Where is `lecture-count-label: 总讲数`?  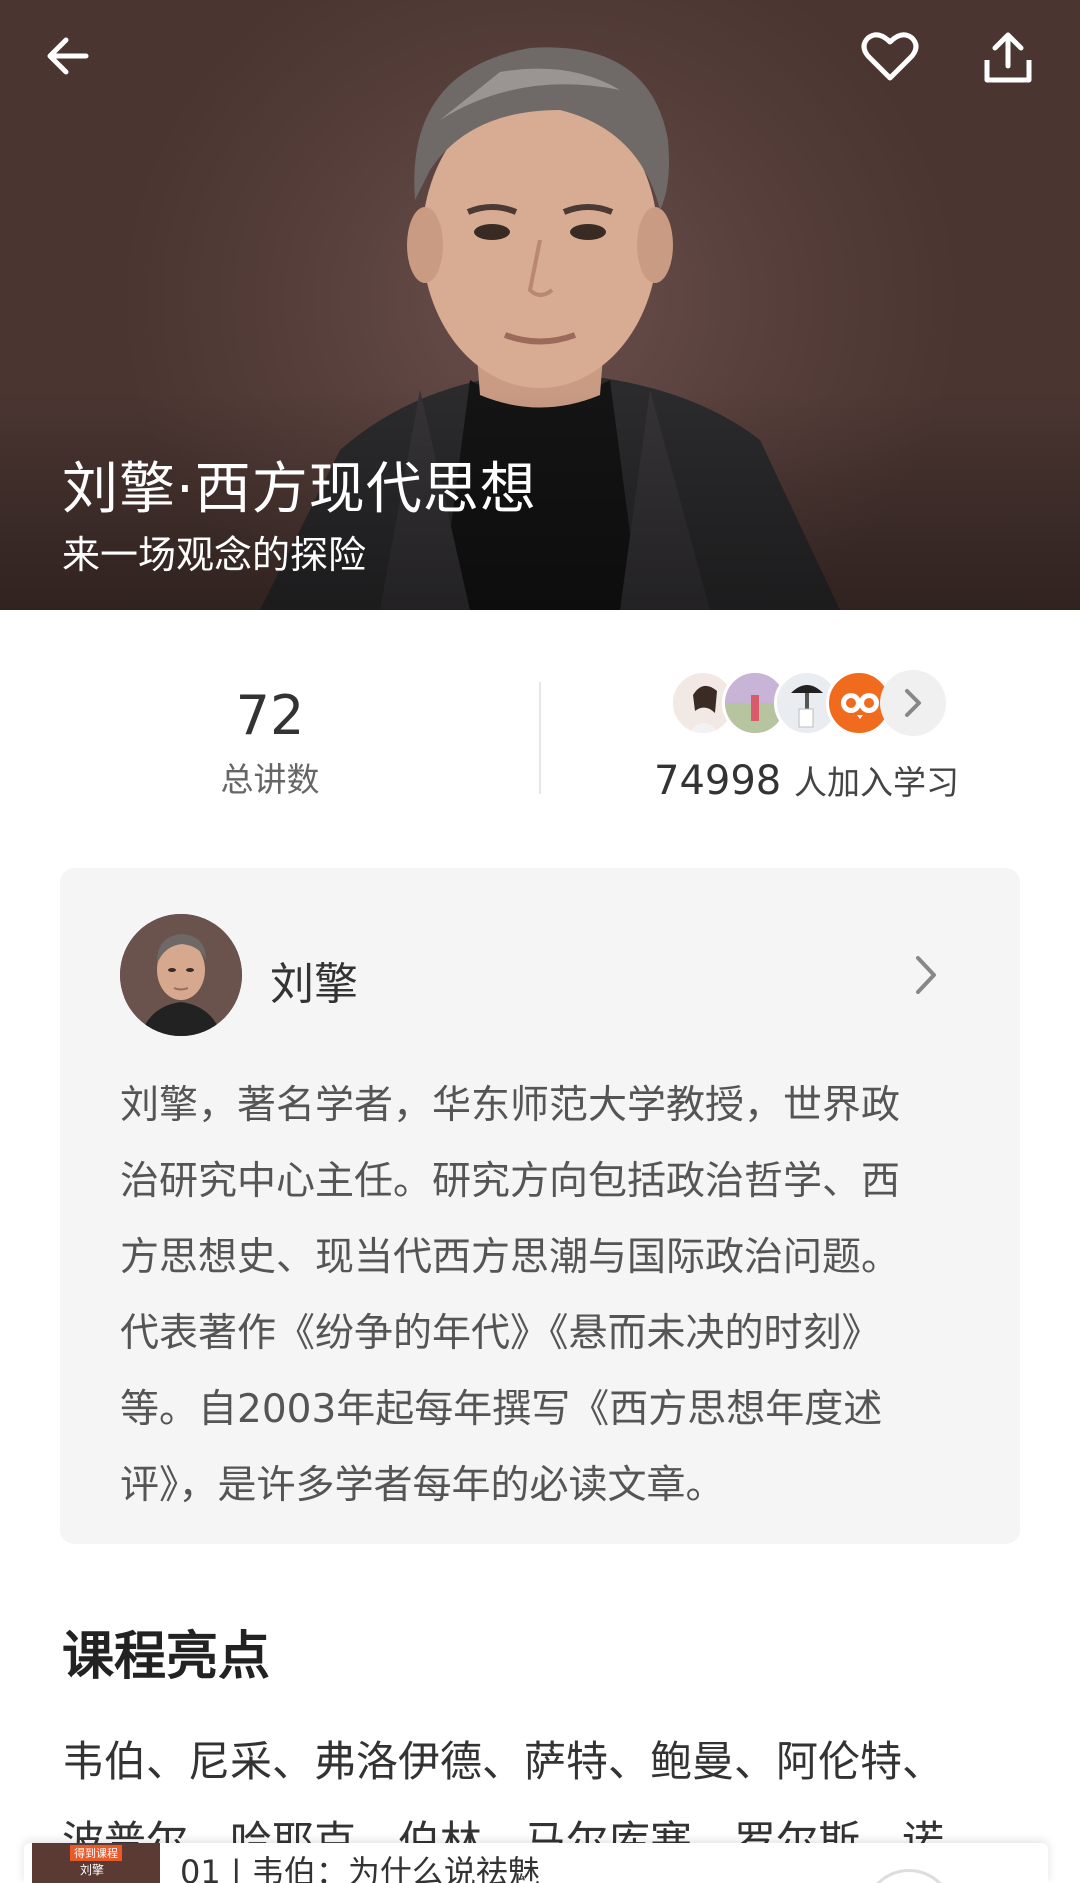
lecture-count-label: 总讲数 is located at coordinates (270, 779).